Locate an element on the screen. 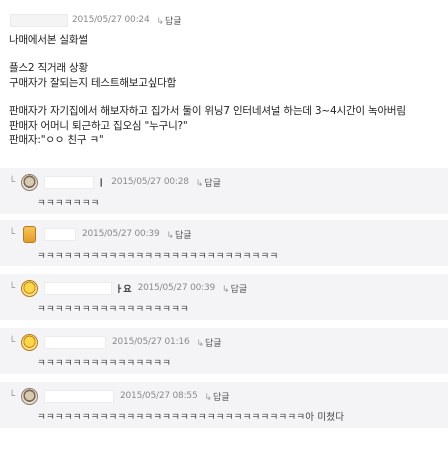 This screenshot has height=449, width=448. post-line: 플스2 직거래 상황 is located at coordinates (48, 68).